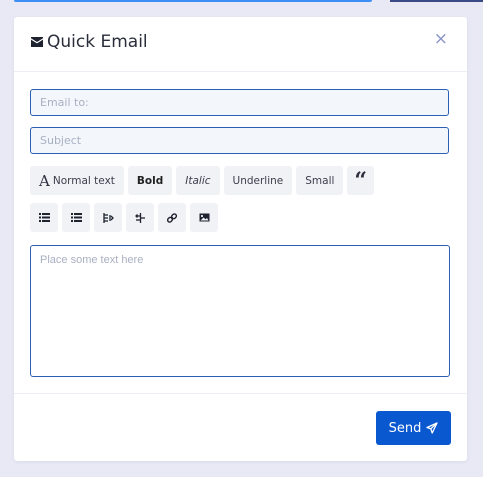  I want to click on unordered-list-button, so click(44, 217).